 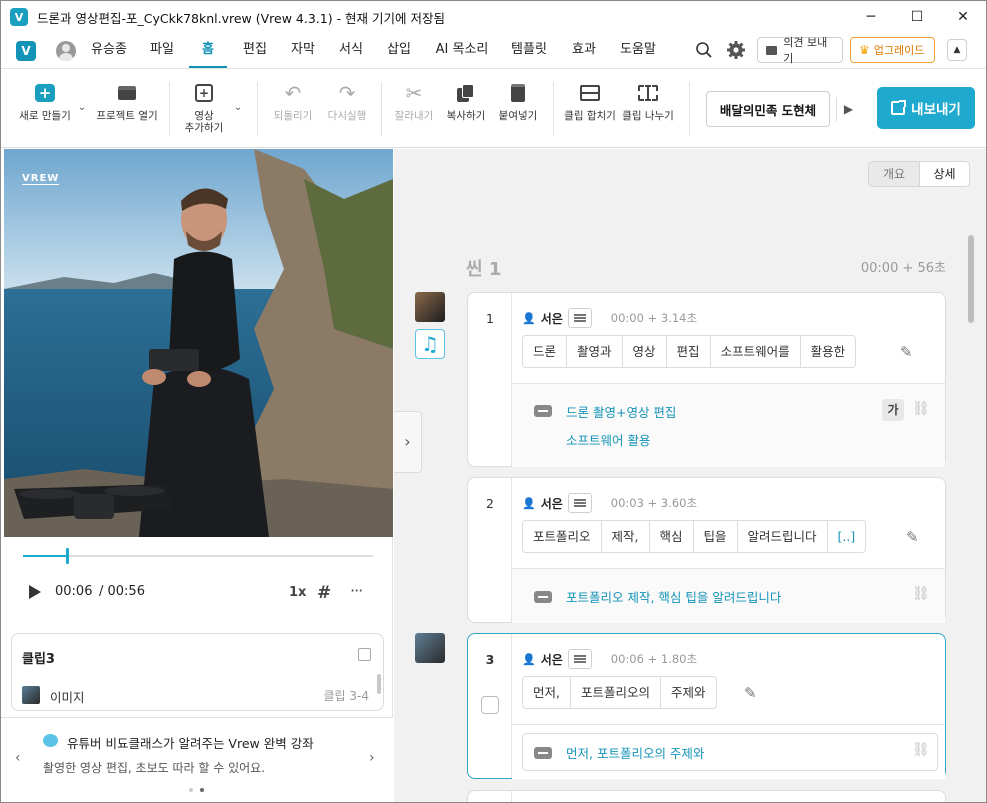 What do you see at coordinates (324, 593) in the screenshot?
I see `grid-icon: #` at bounding box center [324, 593].